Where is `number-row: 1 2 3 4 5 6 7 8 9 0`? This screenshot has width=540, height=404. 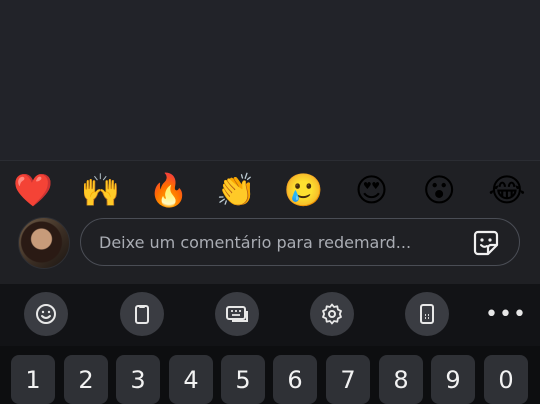 number-row: 1 2 3 4 5 6 7 8 9 0 is located at coordinates (270, 375).